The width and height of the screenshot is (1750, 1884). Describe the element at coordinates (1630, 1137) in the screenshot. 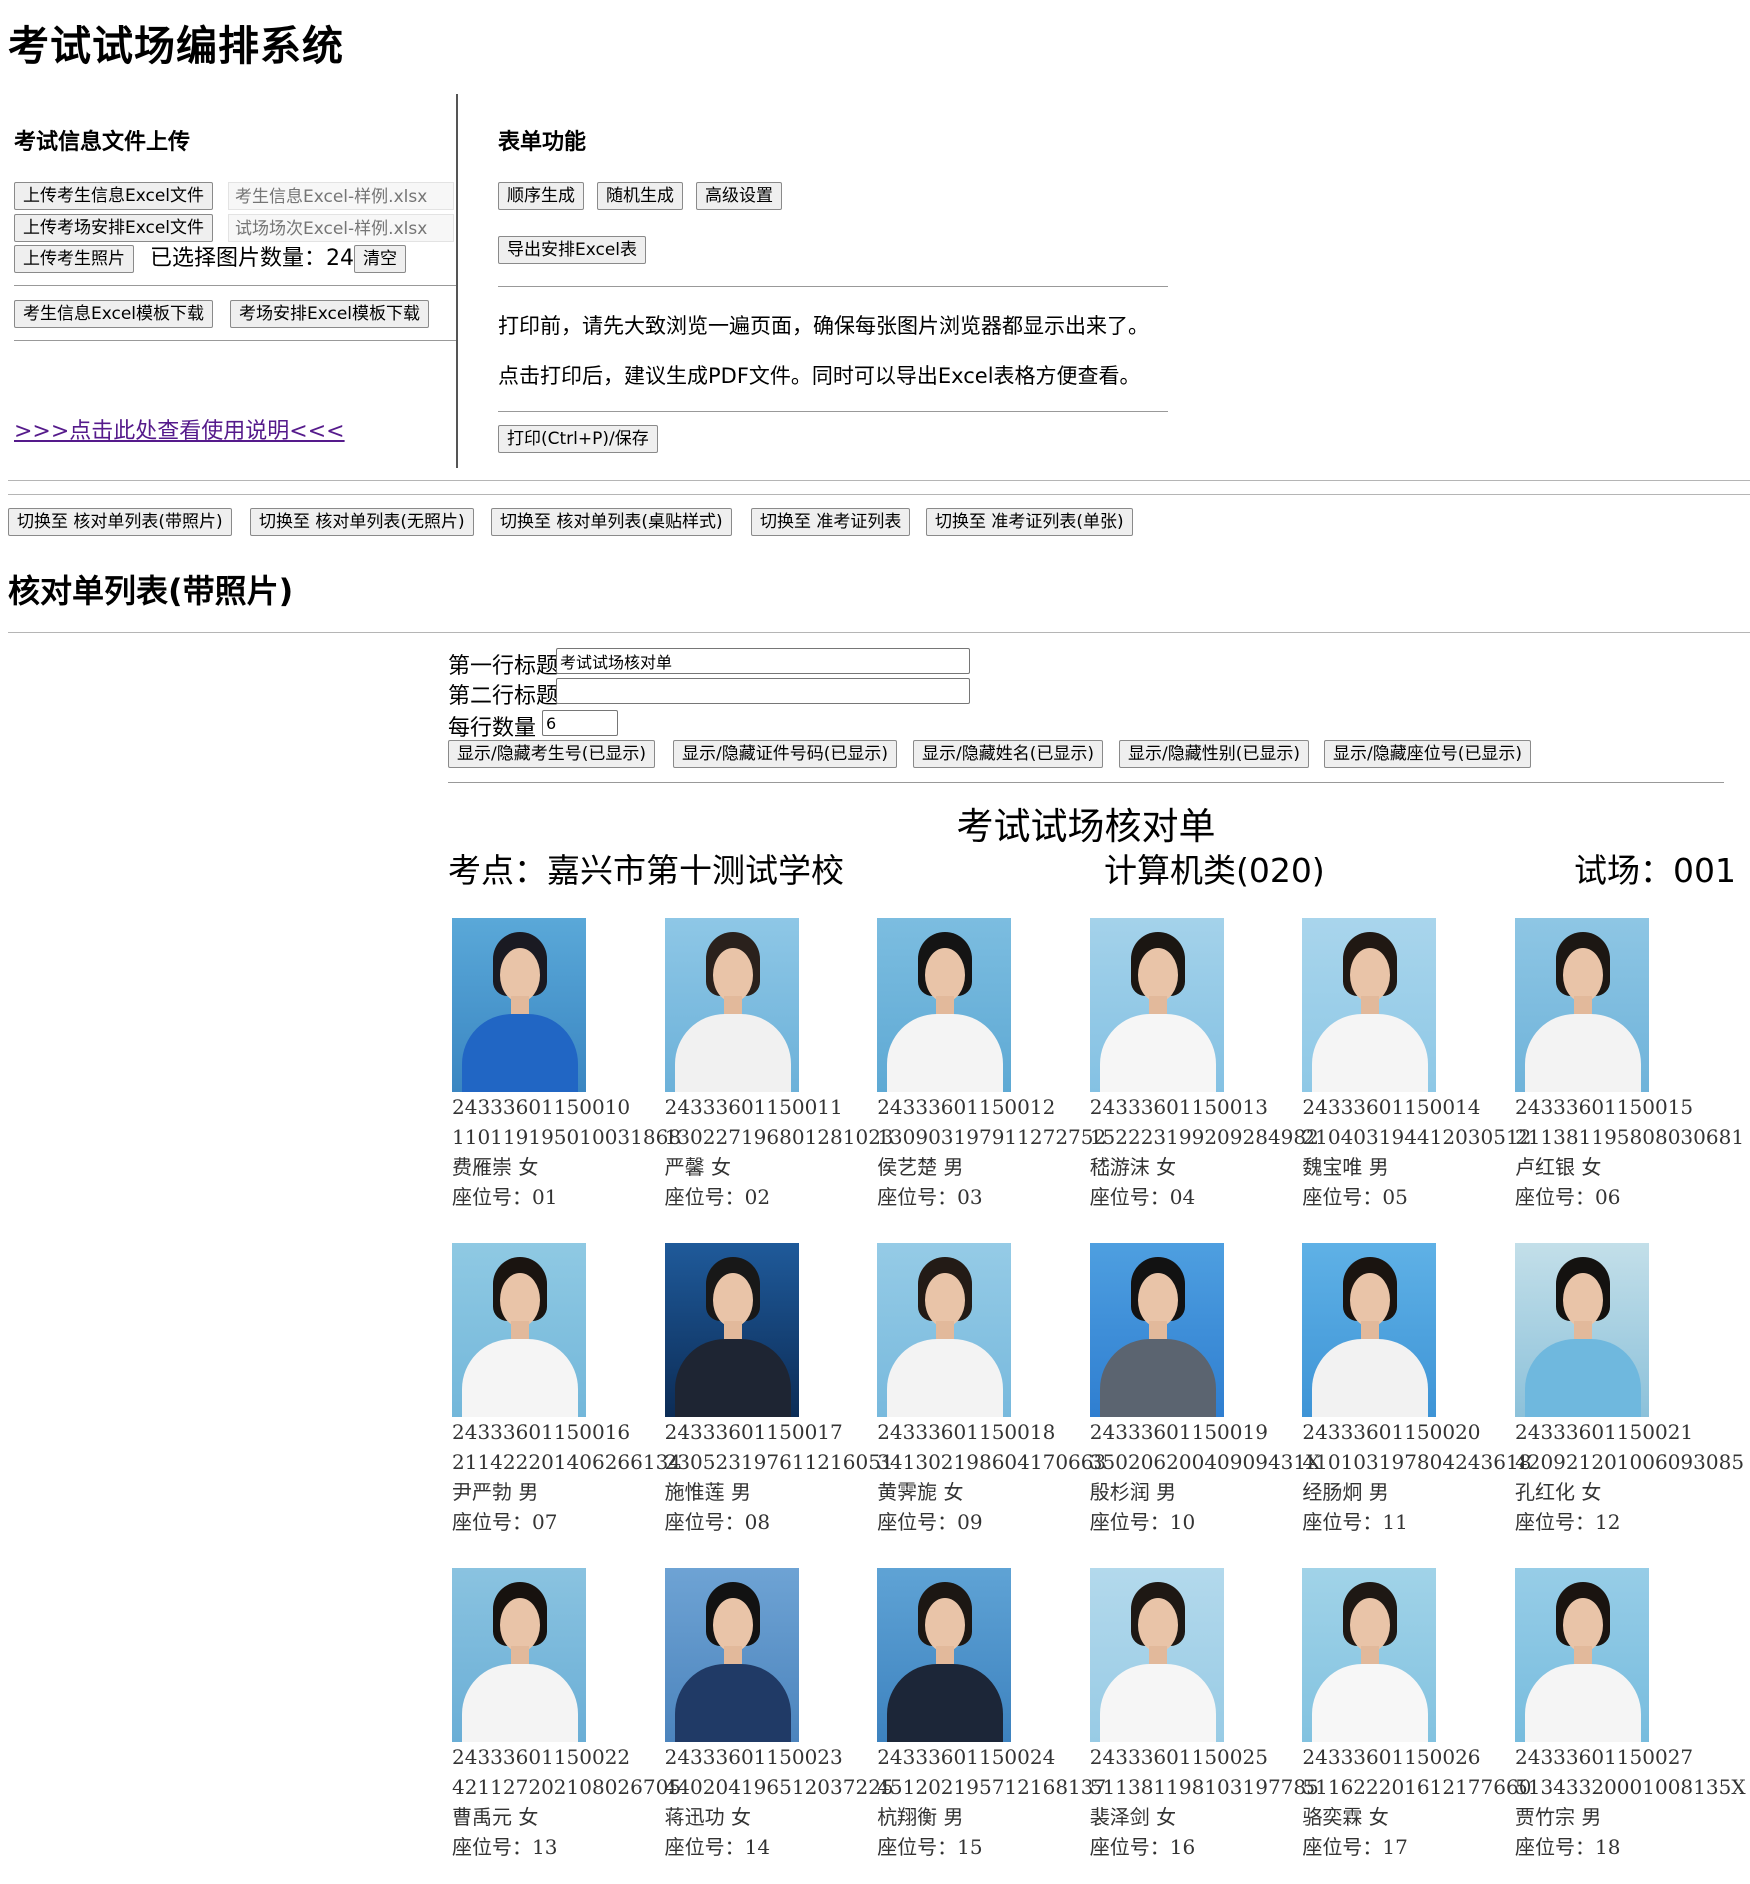

I see `id-number: 211381195808030681` at that location.